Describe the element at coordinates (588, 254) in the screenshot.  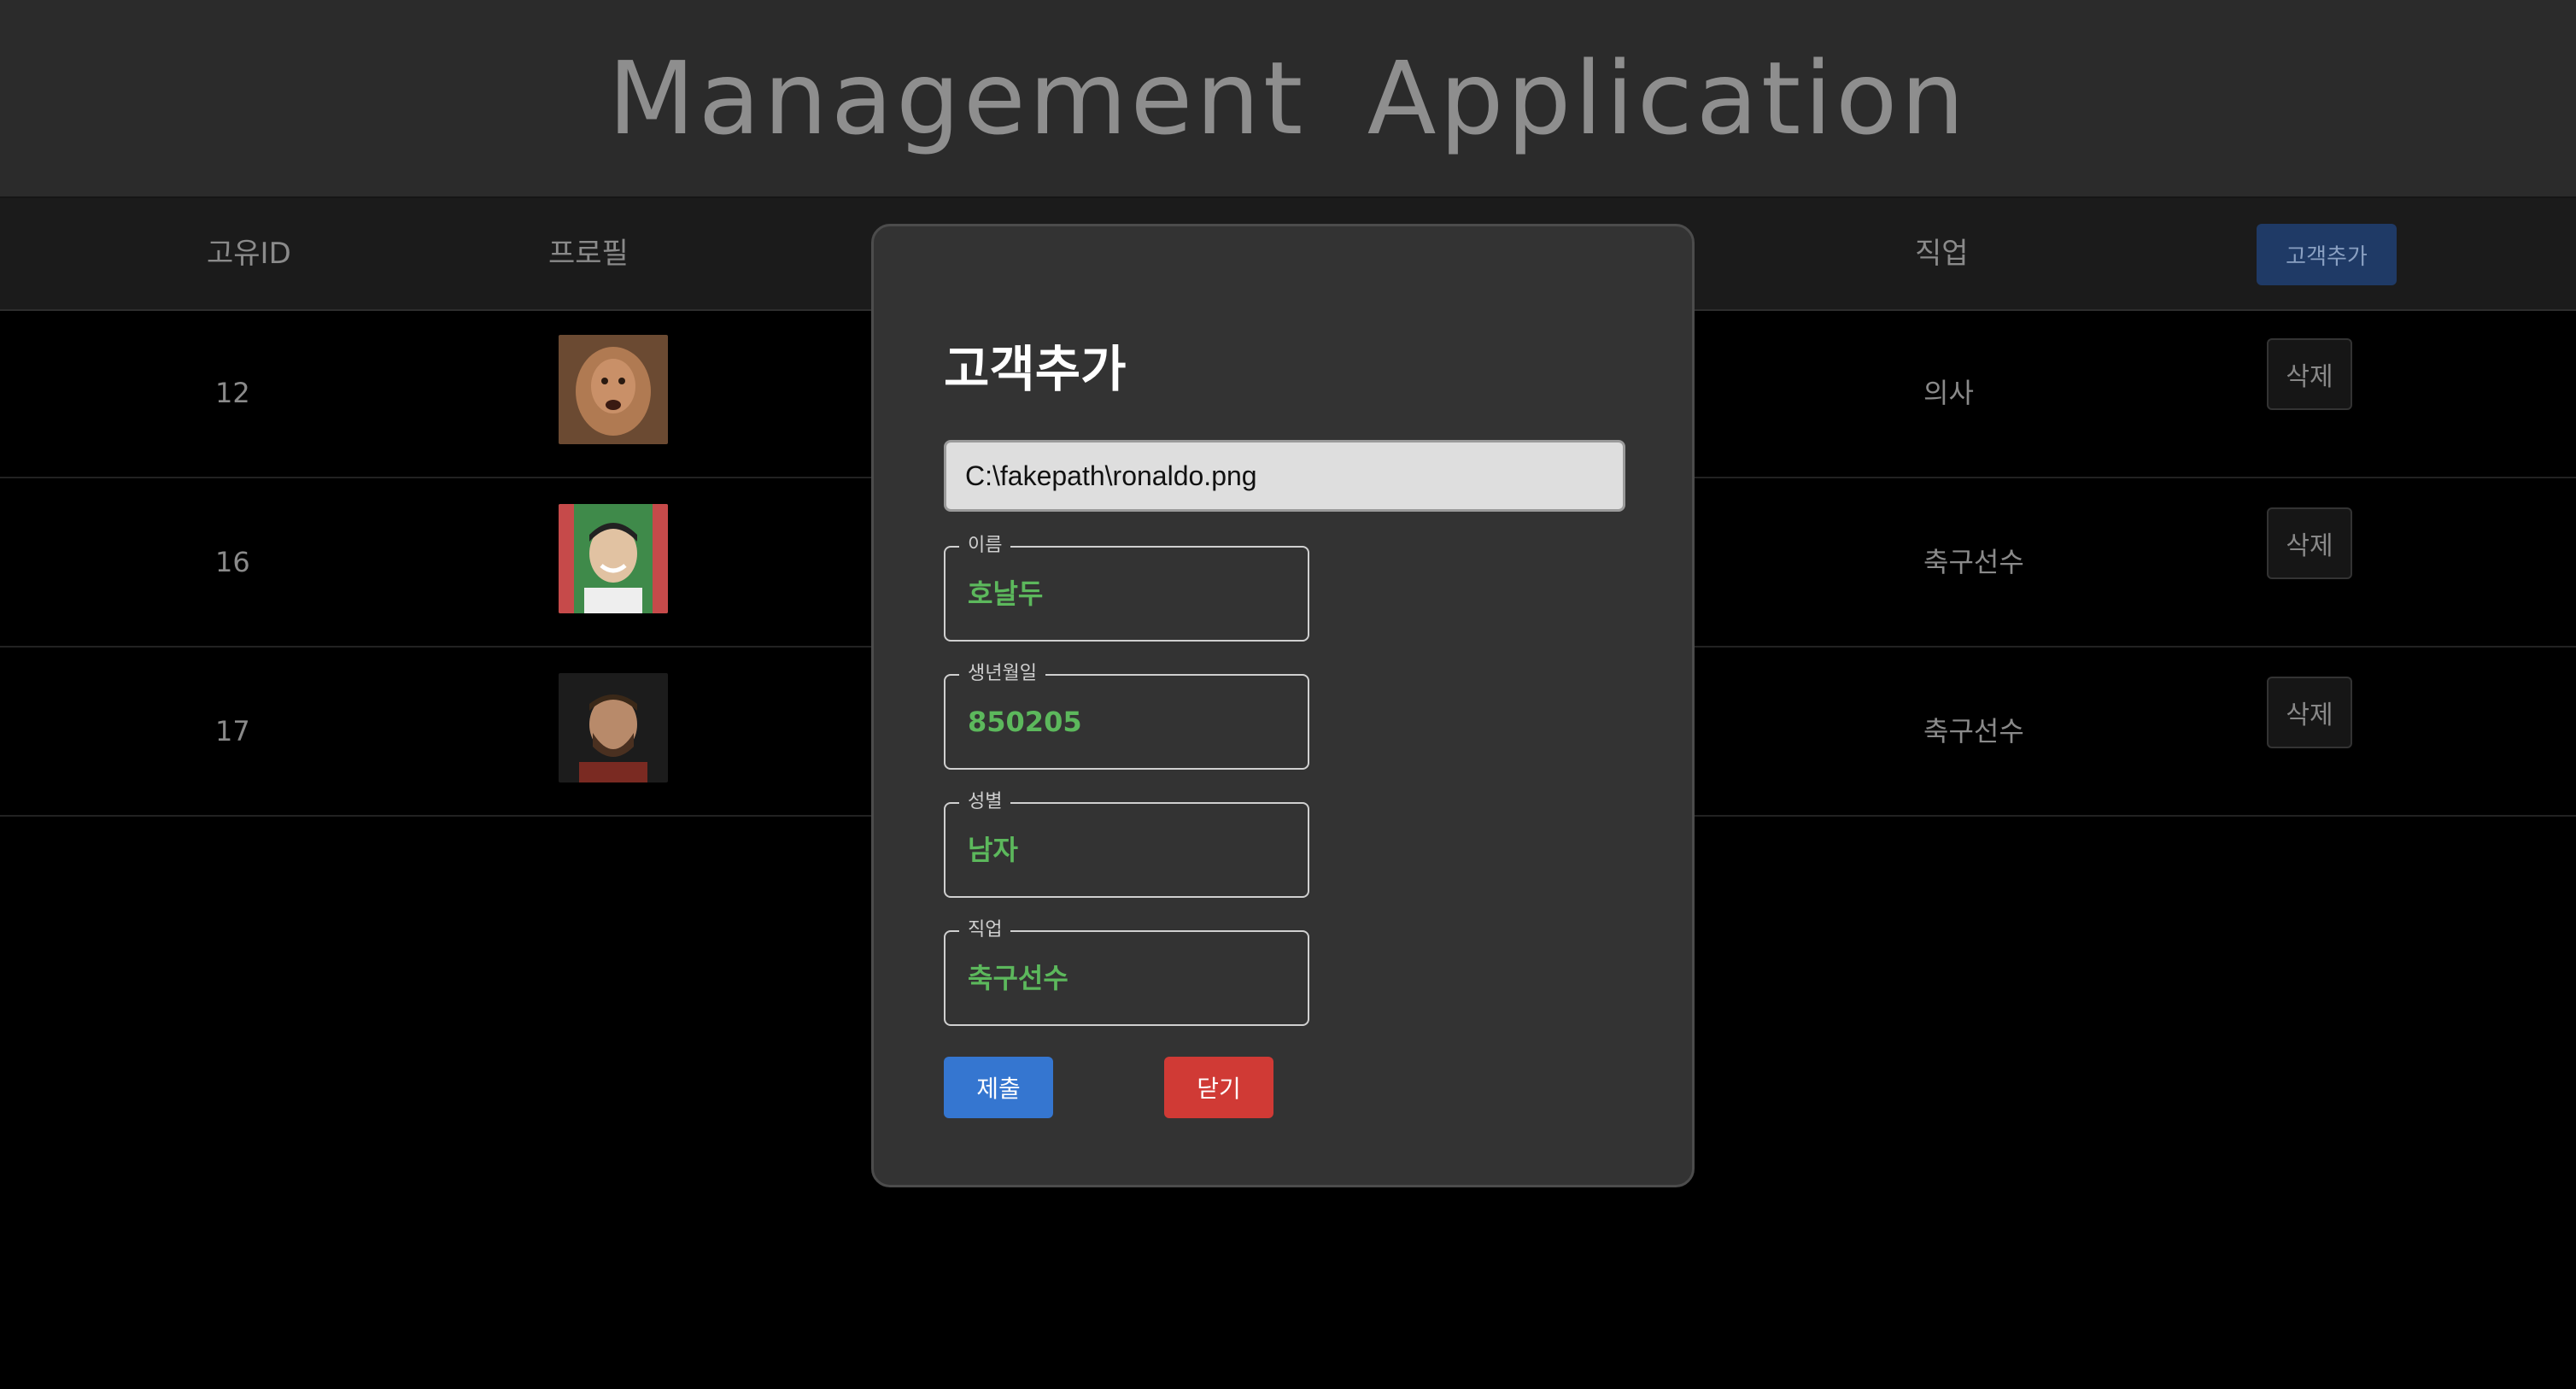
I see `column-header-profile: 프로필` at that location.